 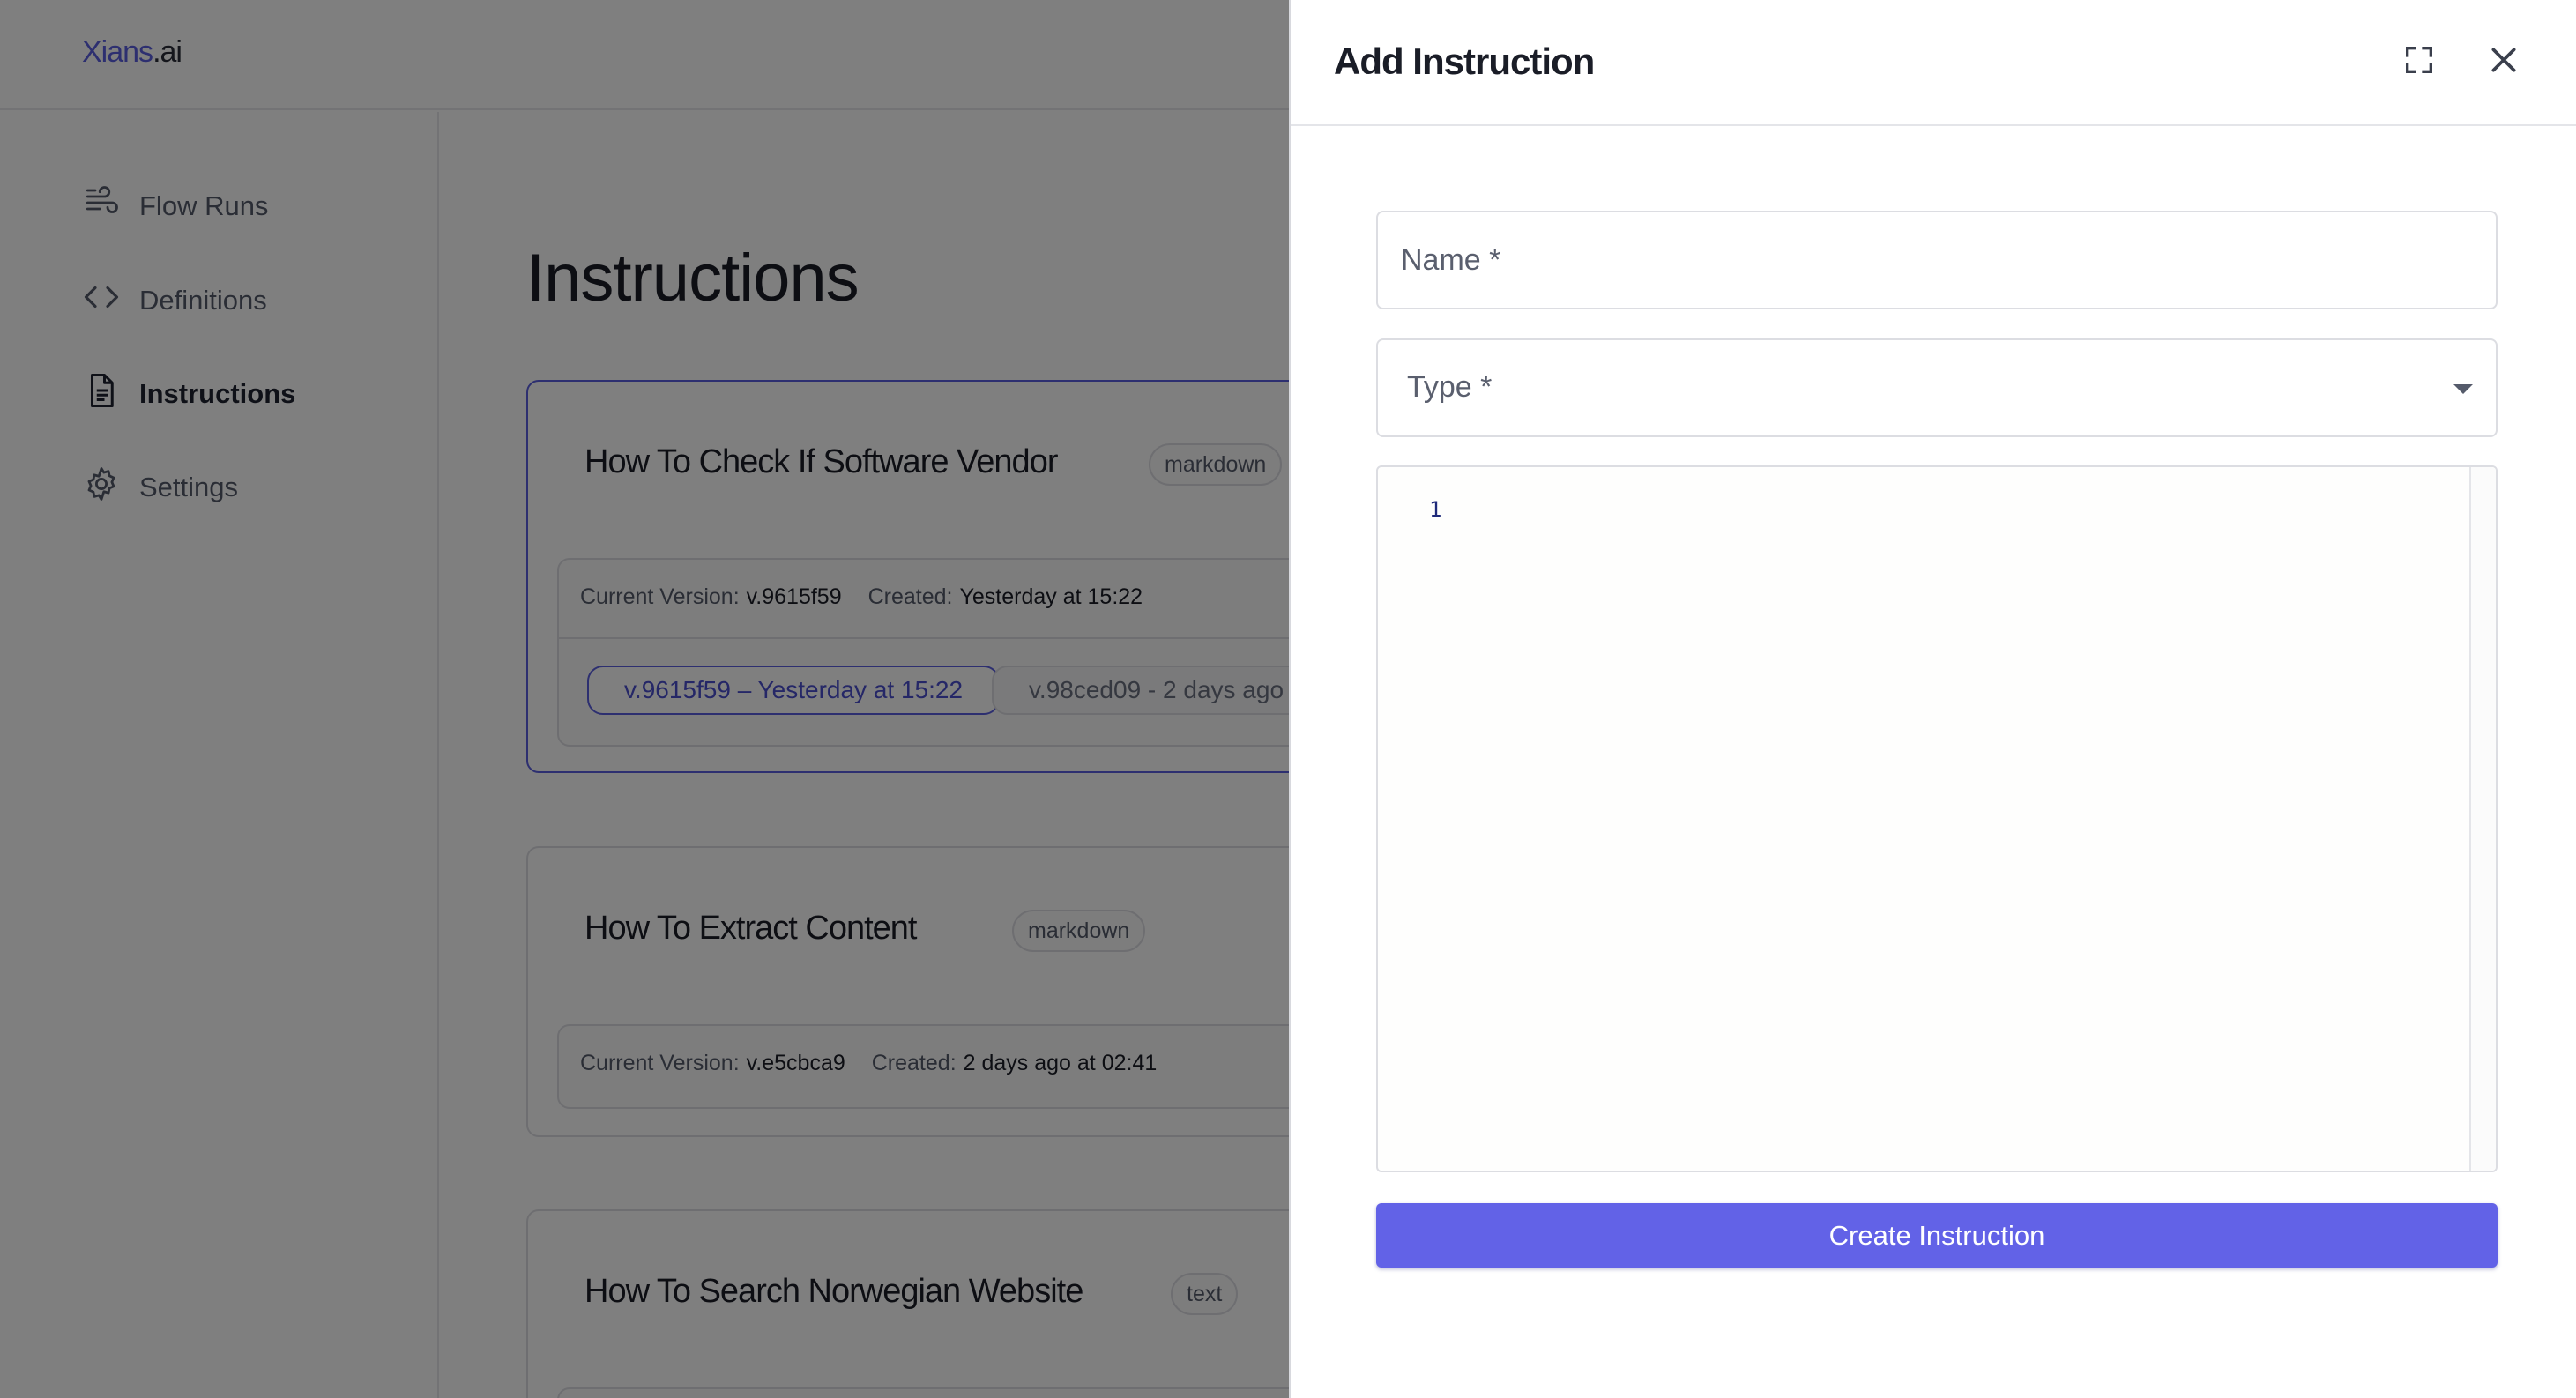 What do you see at coordinates (2463, 389) in the screenshot?
I see `caret-down-icon` at bounding box center [2463, 389].